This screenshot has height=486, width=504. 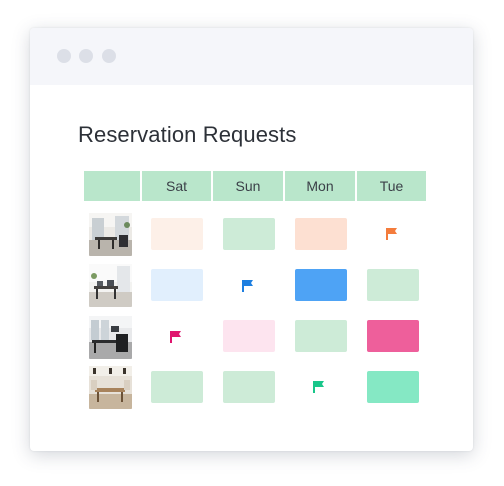 What do you see at coordinates (187, 134) in the screenshot?
I see `page-title: Reservation Requests` at bounding box center [187, 134].